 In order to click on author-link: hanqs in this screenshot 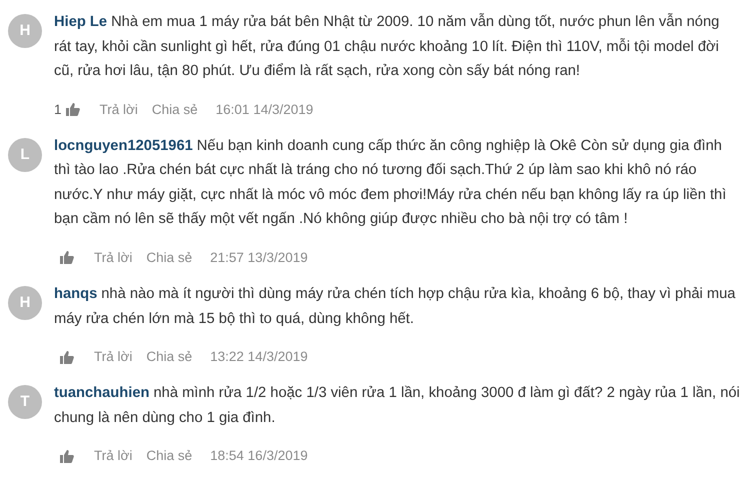, I will do `click(76, 294)`.